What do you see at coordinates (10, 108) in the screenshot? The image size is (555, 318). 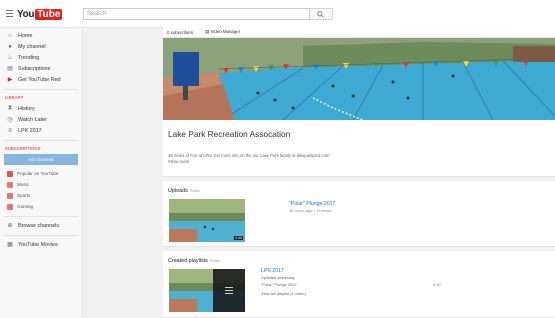 I see `hourglass-icon: ⧗` at bounding box center [10, 108].